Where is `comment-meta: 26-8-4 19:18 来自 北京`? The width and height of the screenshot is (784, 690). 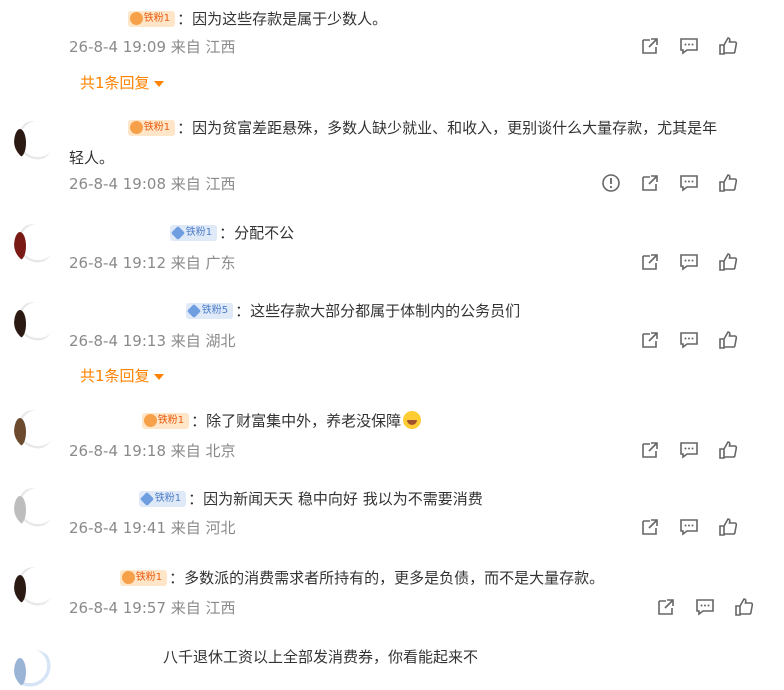
comment-meta: 26-8-4 19:18 来自 北京 is located at coordinates (152, 451).